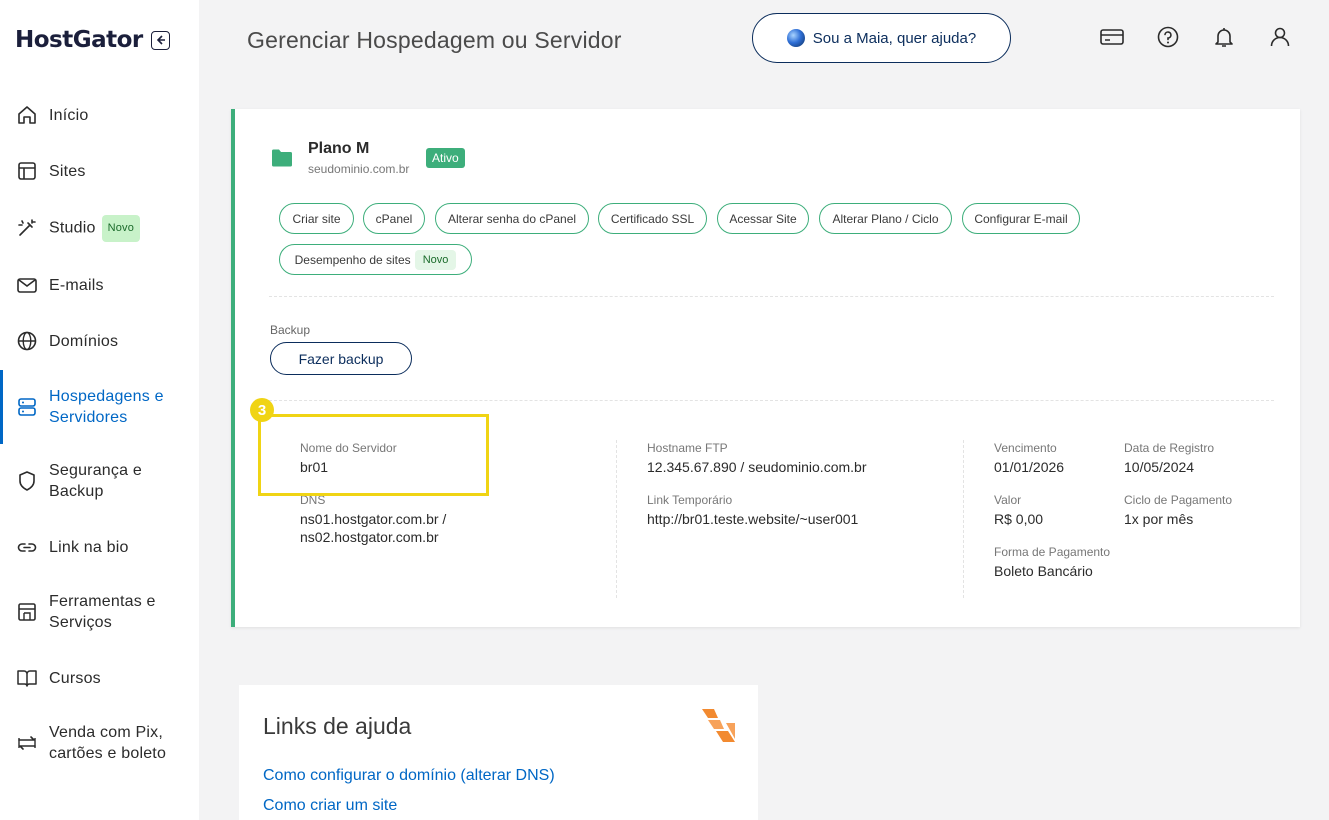 The height and width of the screenshot is (820, 1329). I want to click on temp-link-label: Link Temporário, so click(690, 500).